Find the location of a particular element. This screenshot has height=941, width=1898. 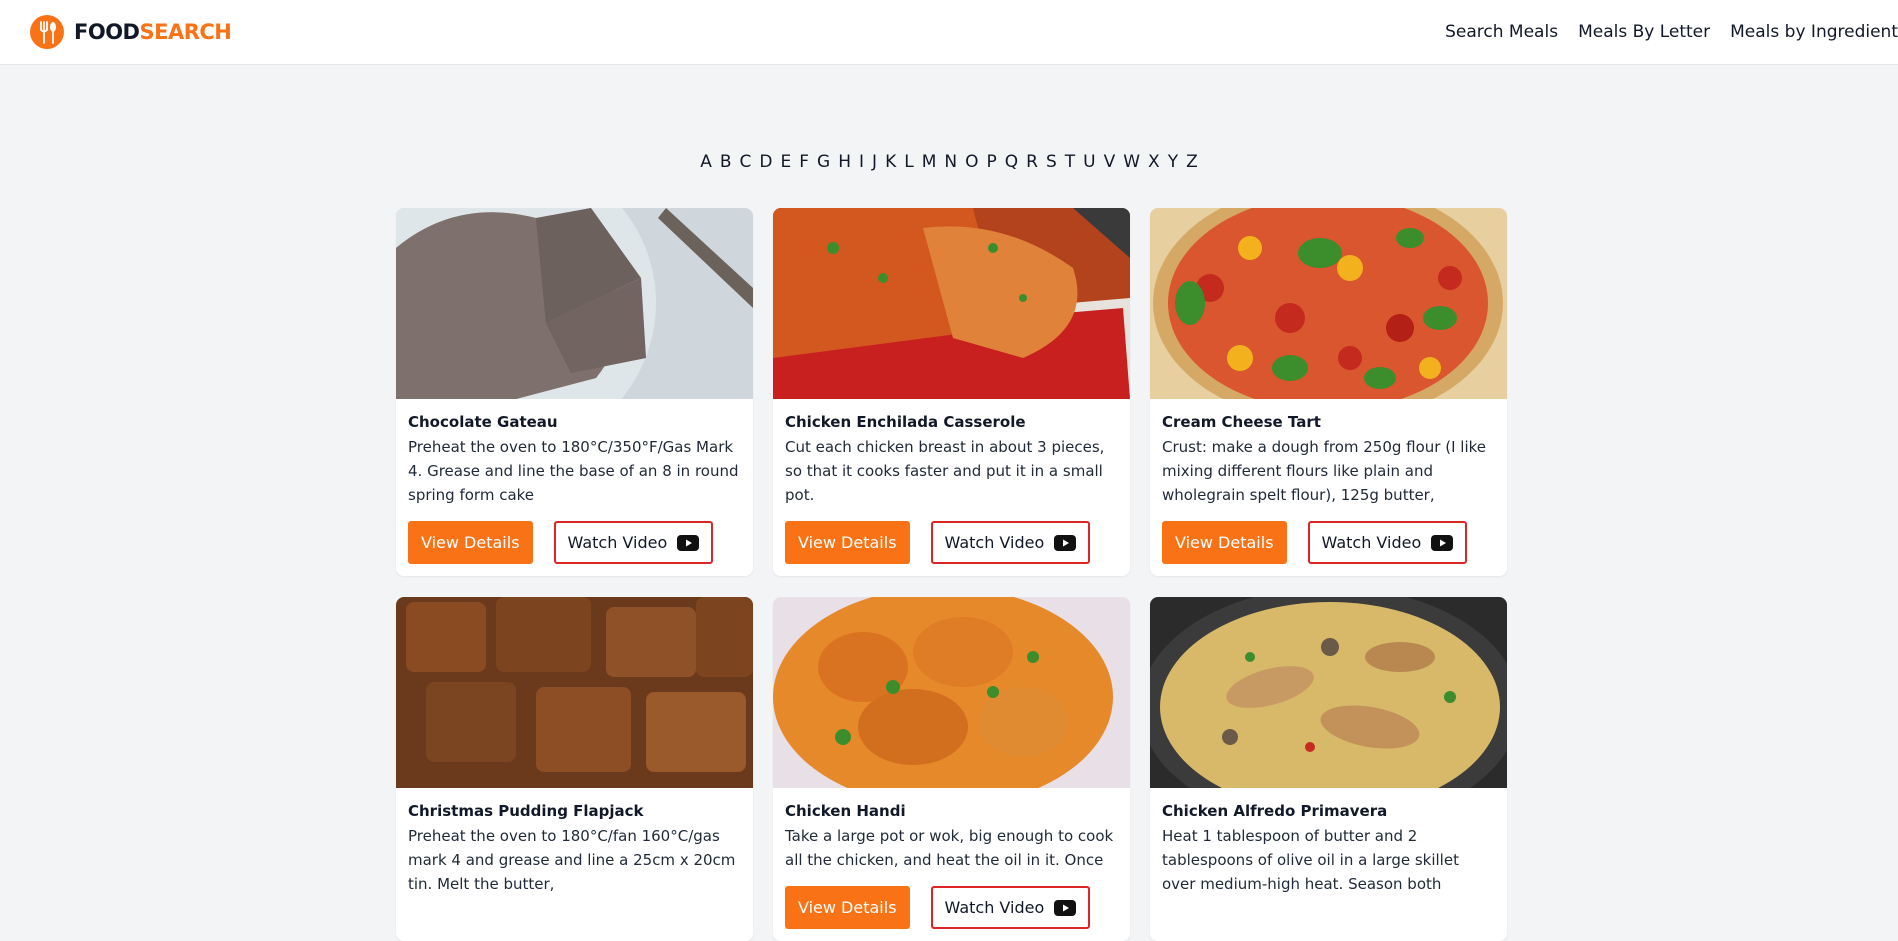

meal-title: Chocolate Gateau is located at coordinates (483, 422).